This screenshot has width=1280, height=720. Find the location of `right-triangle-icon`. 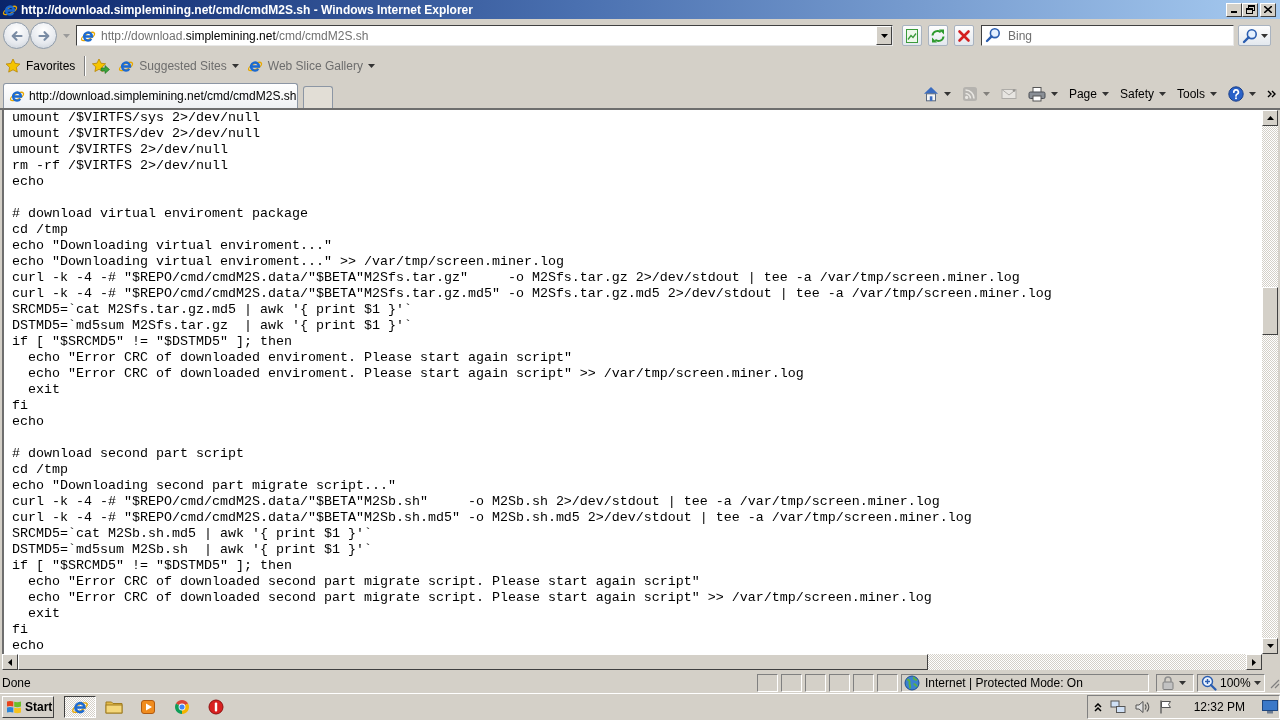

right-triangle-icon is located at coordinates (1254, 662).